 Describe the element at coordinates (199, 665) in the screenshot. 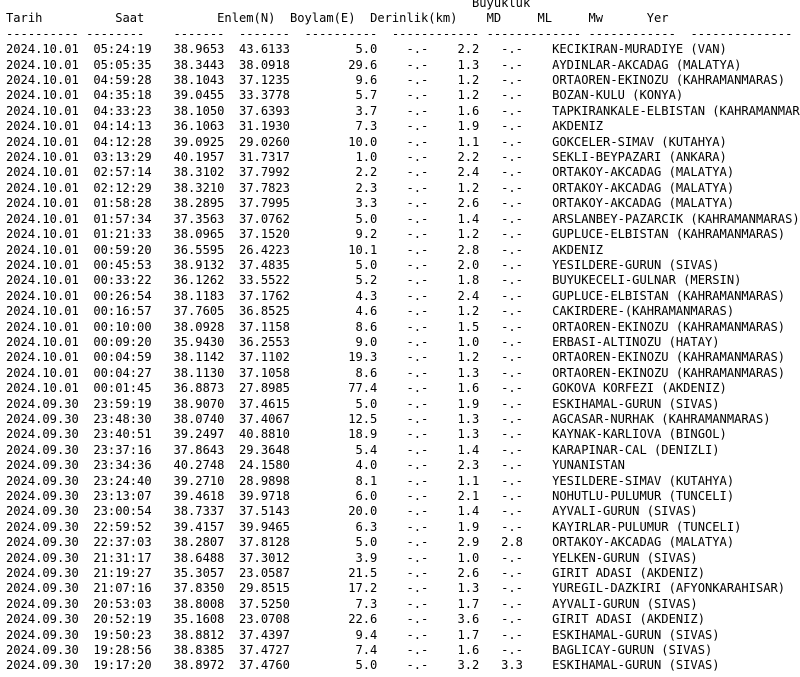

I see `cell-latitude: 38.8972` at that location.